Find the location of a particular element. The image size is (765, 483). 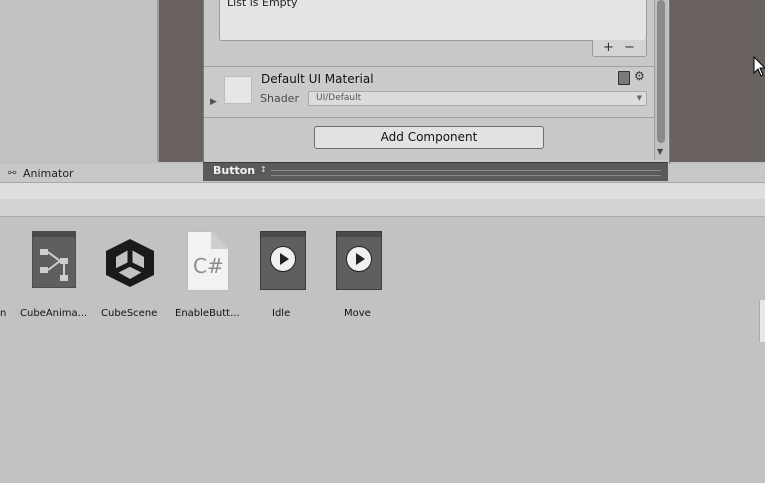

animator-tab: ⚯ Animator is located at coordinates (101, 173).